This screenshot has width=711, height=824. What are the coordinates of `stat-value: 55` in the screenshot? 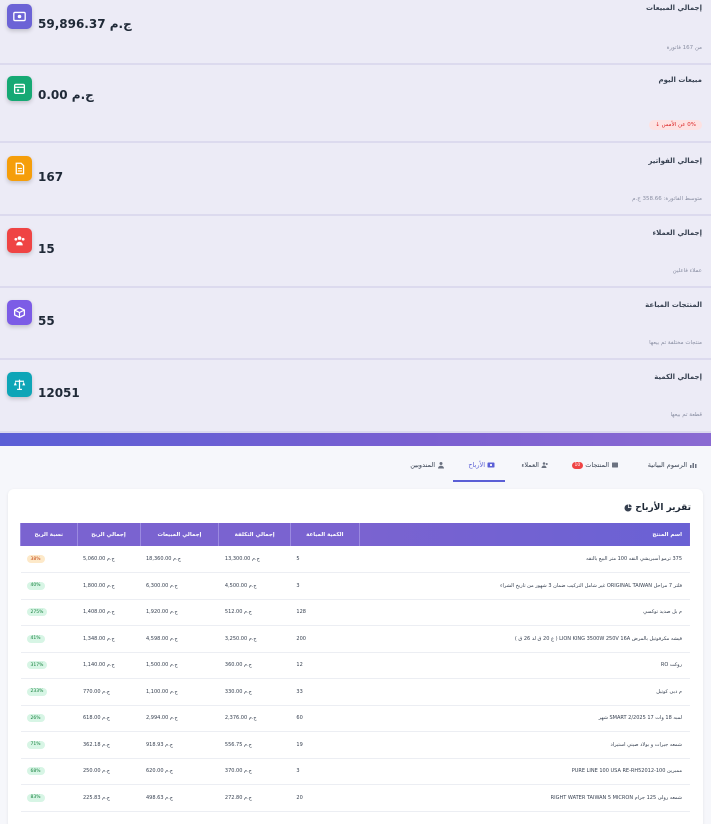 It's located at (46, 321).